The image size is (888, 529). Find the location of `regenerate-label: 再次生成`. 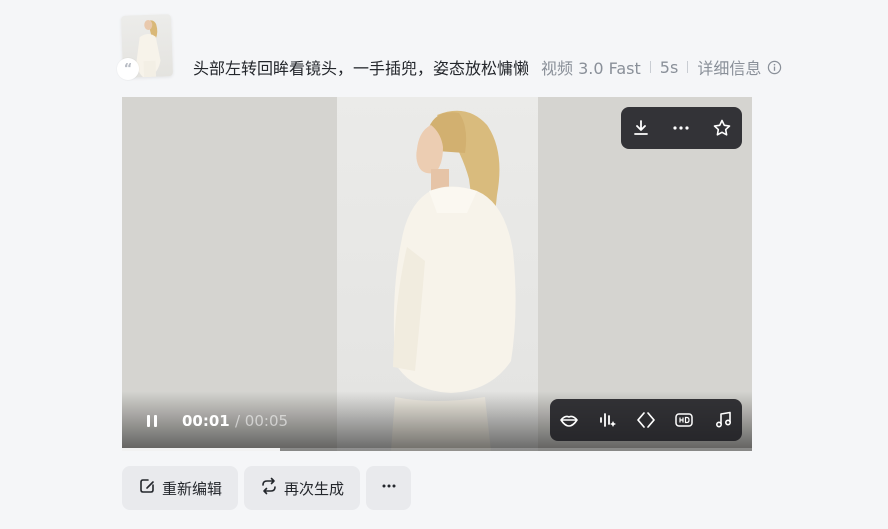

regenerate-label: 再次生成 is located at coordinates (314, 488).